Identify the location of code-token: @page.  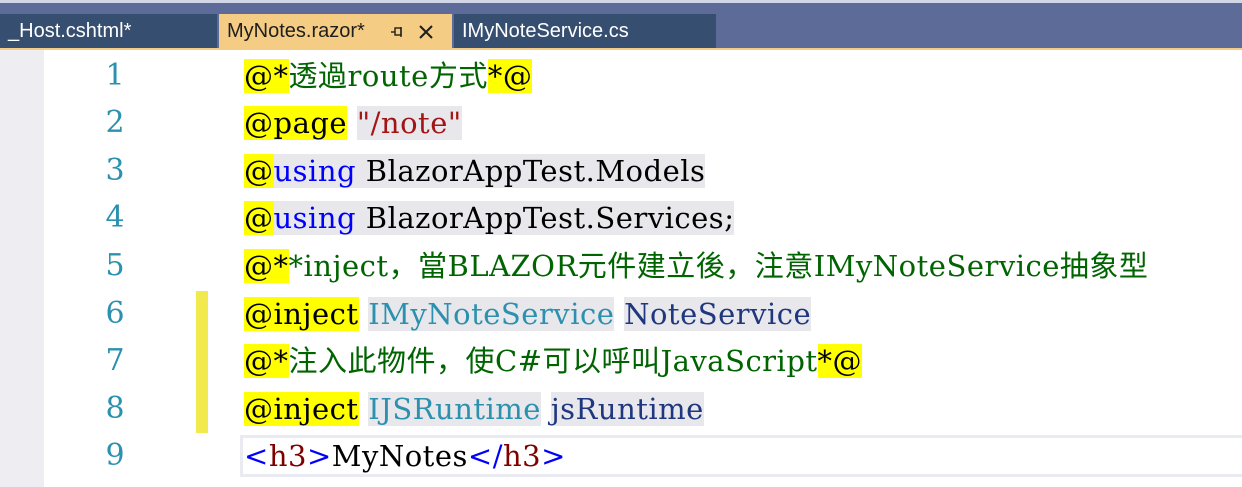
(296, 123).